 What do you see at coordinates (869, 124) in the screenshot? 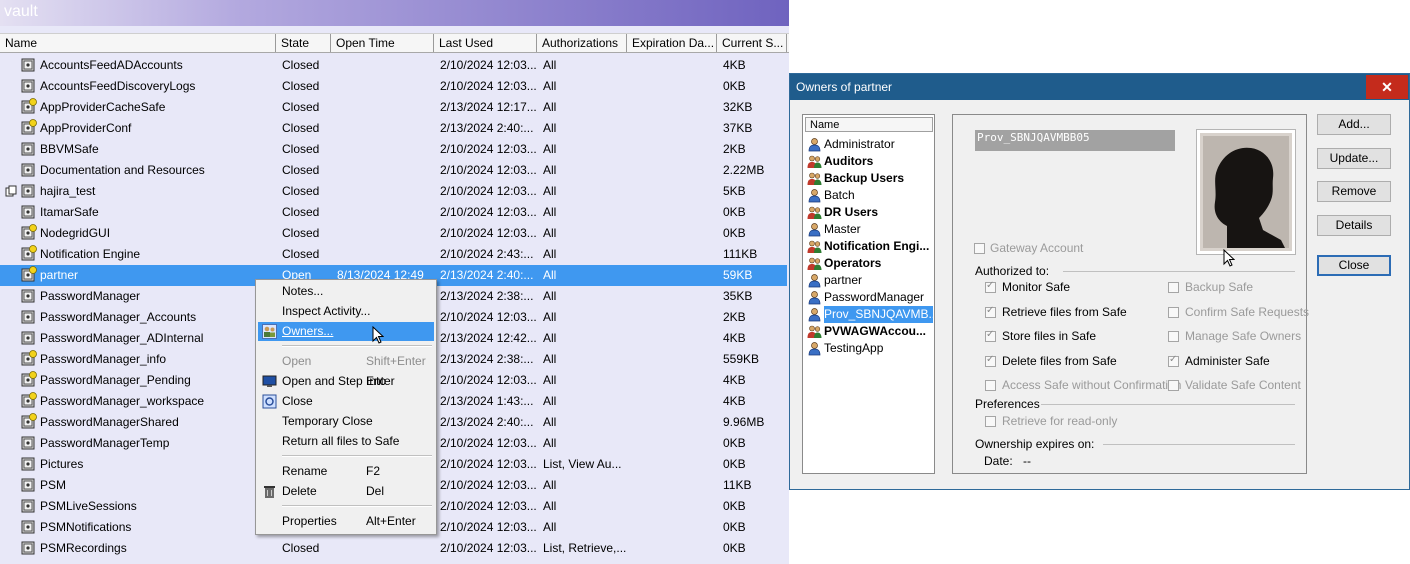
I see `owners-list-header: Name` at bounding box center [869, 124].